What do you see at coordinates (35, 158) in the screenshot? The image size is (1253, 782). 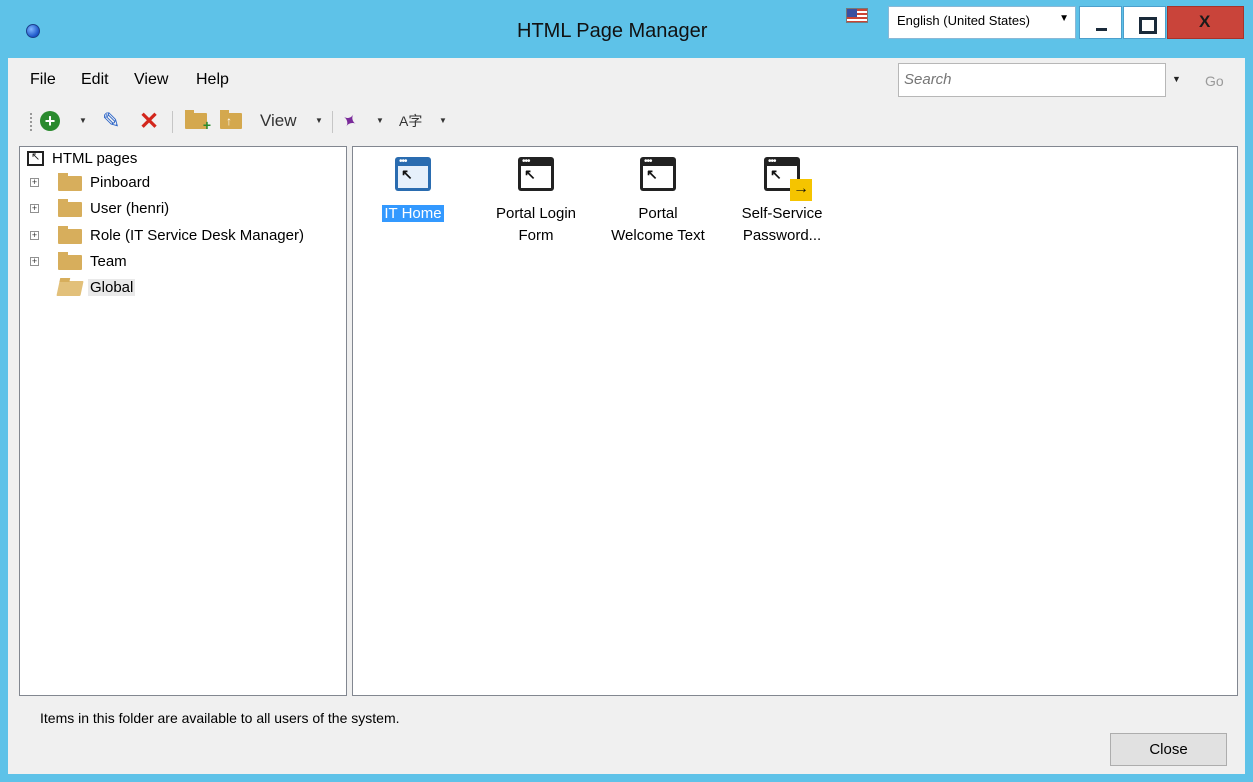 I see `html-page-icon` at bounding box center [35, 158].